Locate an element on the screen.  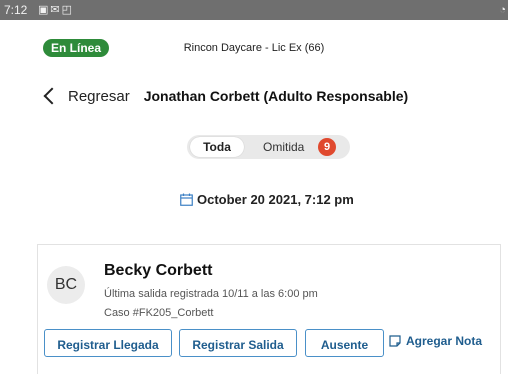
status-time: 7:12 is located at coordinates (16, 10).